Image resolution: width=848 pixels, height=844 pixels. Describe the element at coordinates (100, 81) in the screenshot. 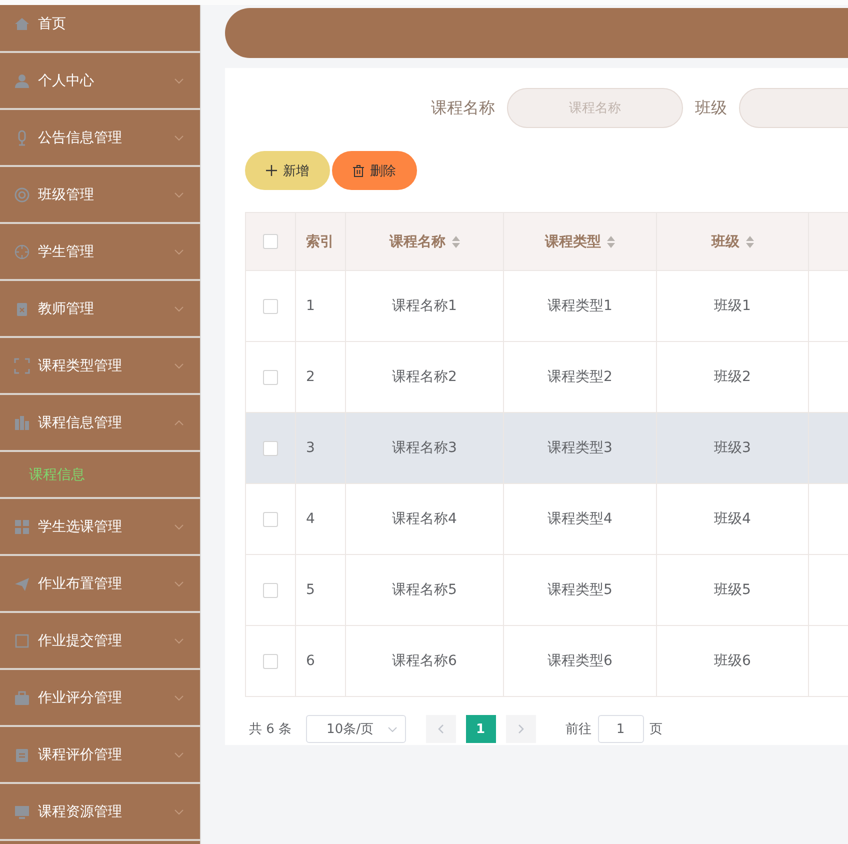

I see `sidebar-item: 个人中心` at that location.